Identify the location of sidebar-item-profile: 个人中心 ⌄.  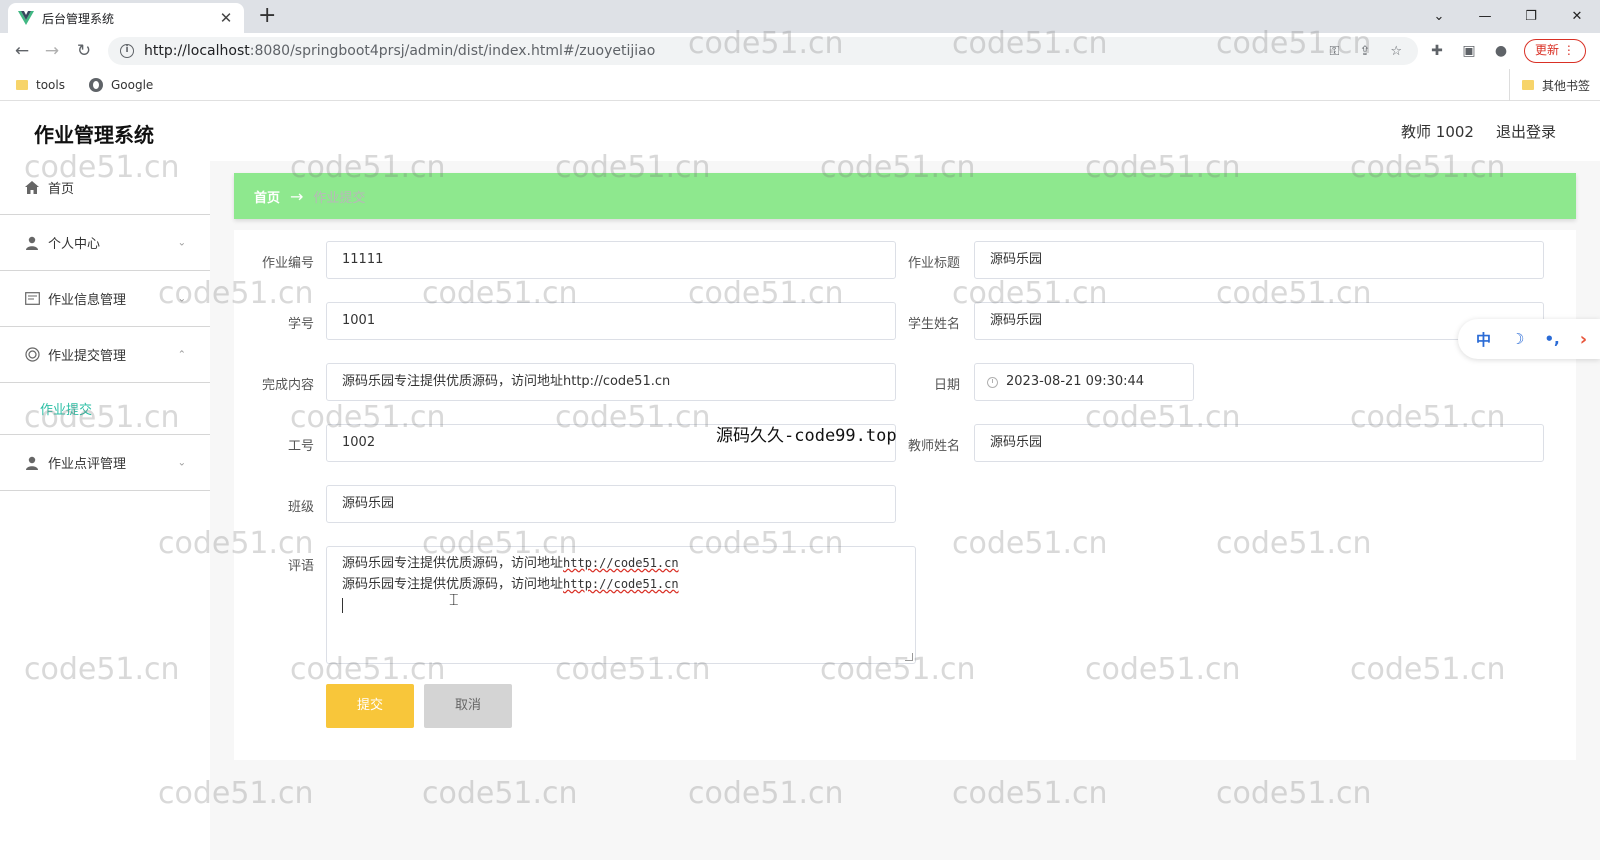
(105, 243).